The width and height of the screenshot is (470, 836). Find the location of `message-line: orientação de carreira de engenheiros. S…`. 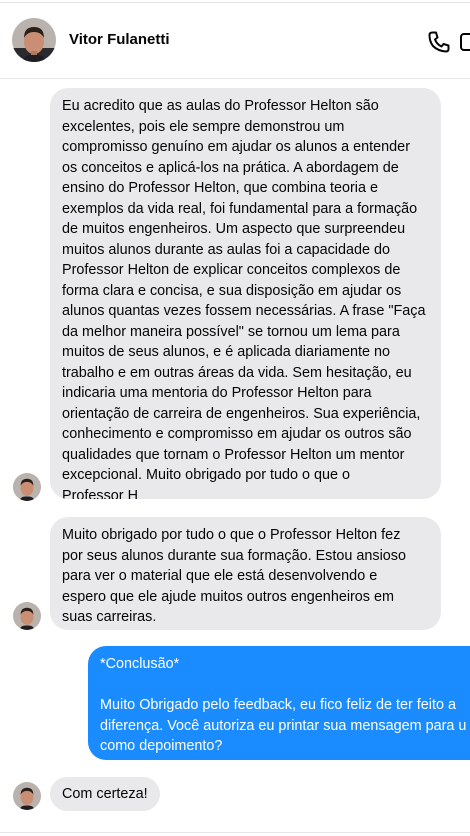

message-line: orientação de carreira de engenheiros. S… is located at coordinates (241, 413).